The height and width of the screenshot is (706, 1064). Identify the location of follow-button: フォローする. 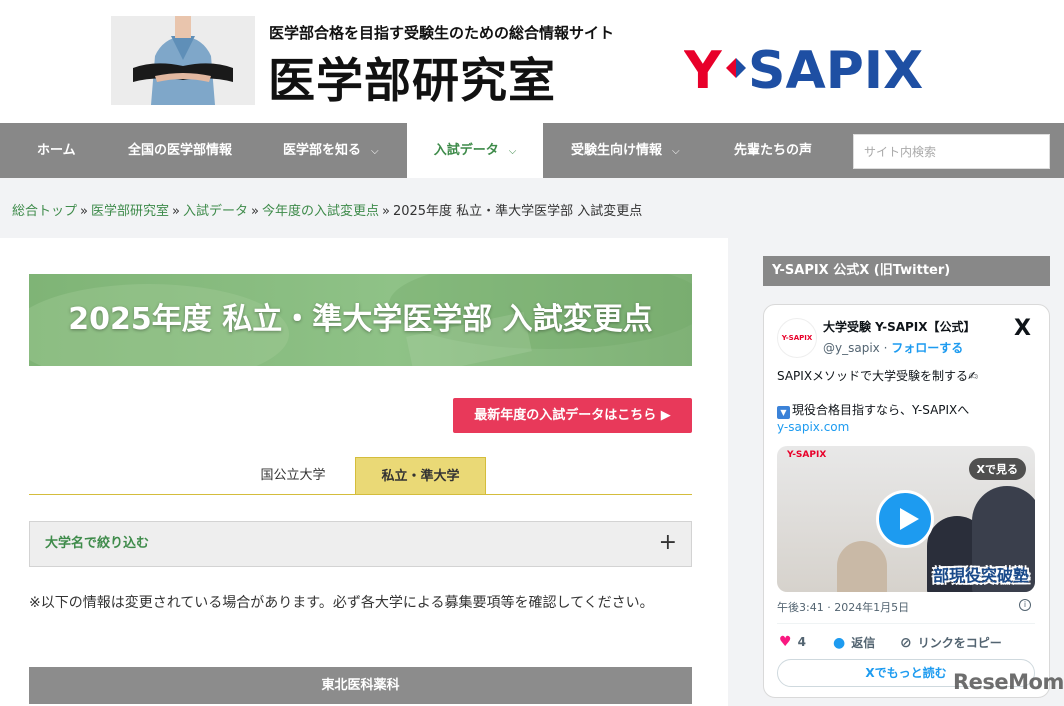
(927, 348).